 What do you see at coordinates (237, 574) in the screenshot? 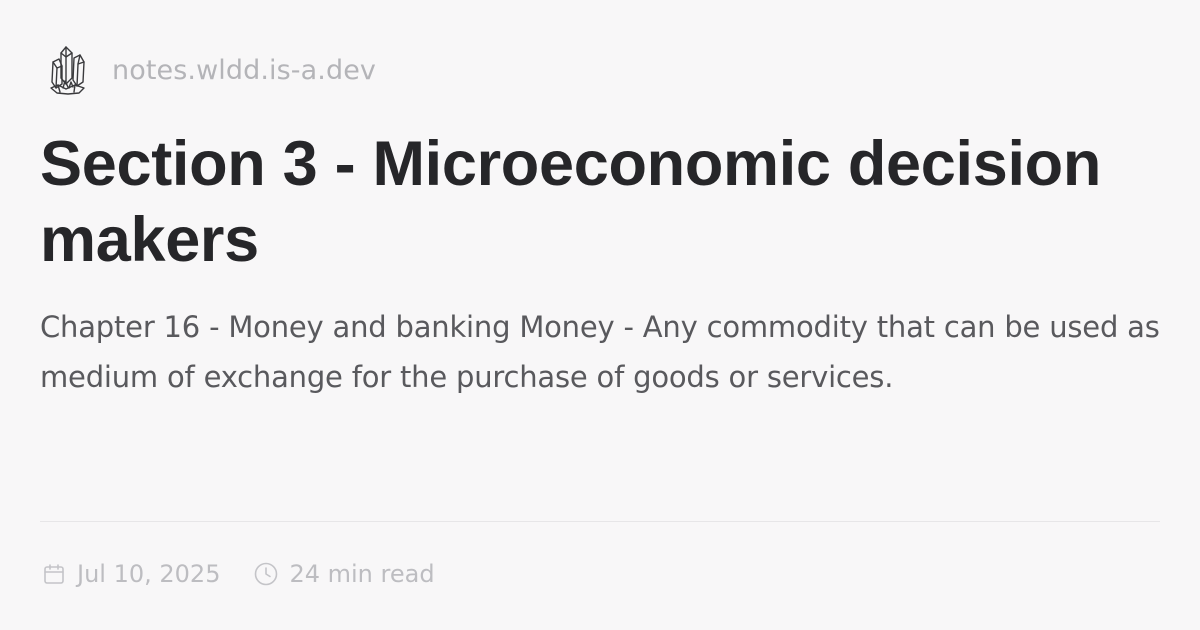
I see `post-meta: Jul 10, 2025 24 min read` at bounding box center [237, 574].